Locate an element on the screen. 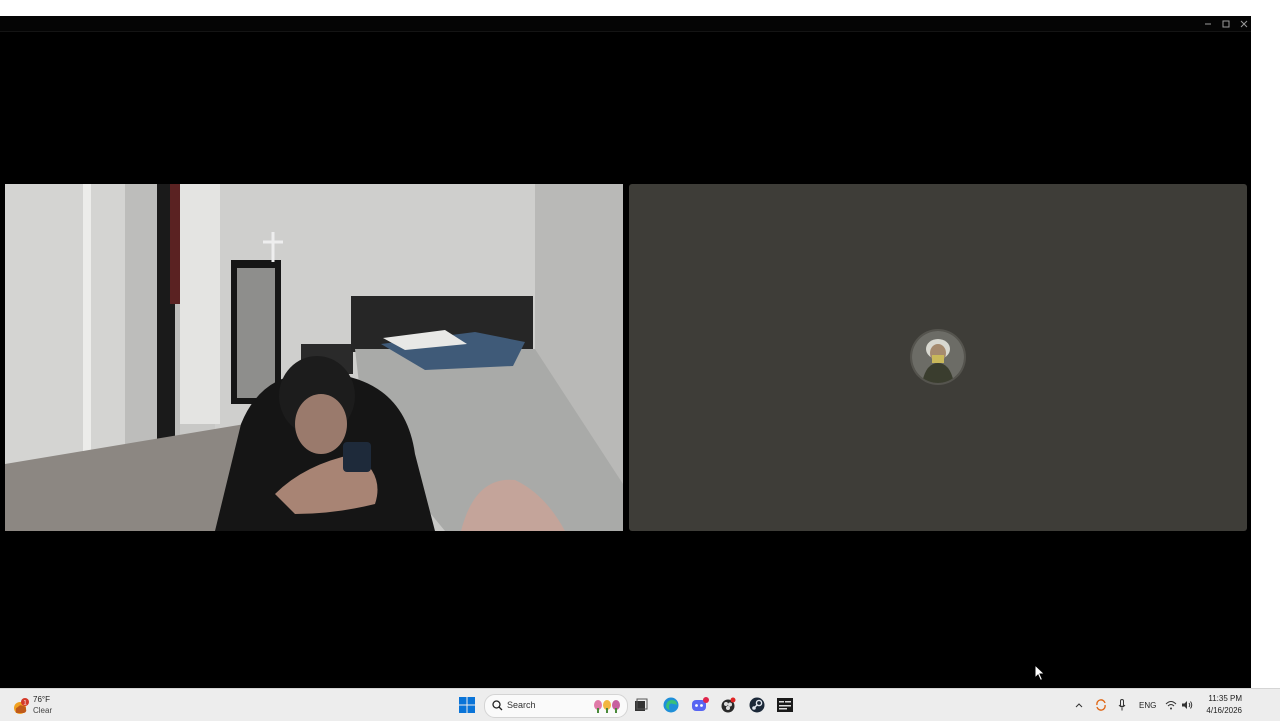 This screenshot has height=721, width=1280. language-indicator: ENG is located at coordinates (1147, 705).